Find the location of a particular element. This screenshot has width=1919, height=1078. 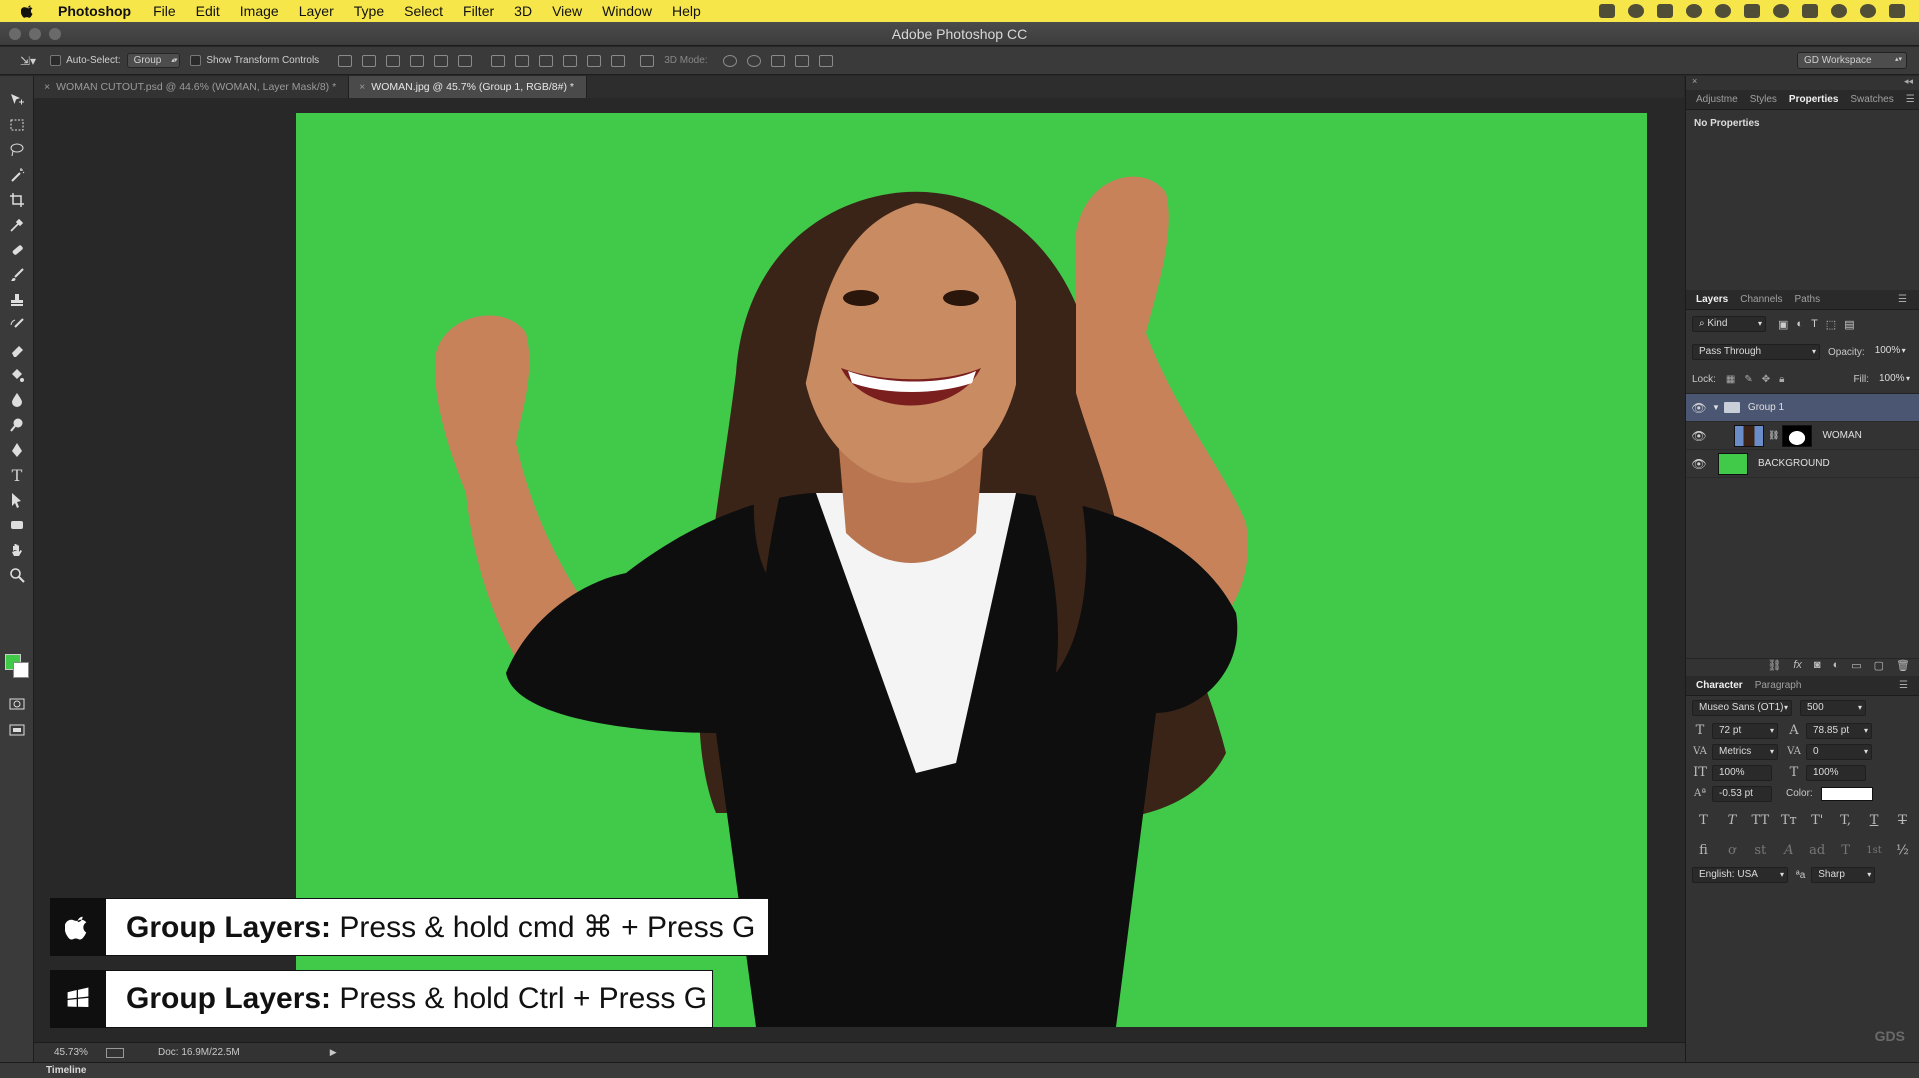

close-tab-icon: × is located at coordinates (362, 87).